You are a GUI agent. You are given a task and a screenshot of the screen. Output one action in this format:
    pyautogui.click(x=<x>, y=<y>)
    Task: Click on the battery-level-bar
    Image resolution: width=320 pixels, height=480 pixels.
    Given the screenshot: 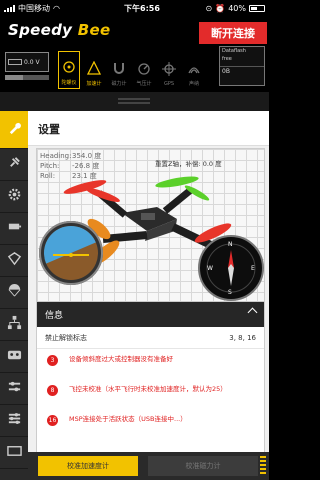 What is the action you would take?
    pyautogui.click(x=27, y=77)
    